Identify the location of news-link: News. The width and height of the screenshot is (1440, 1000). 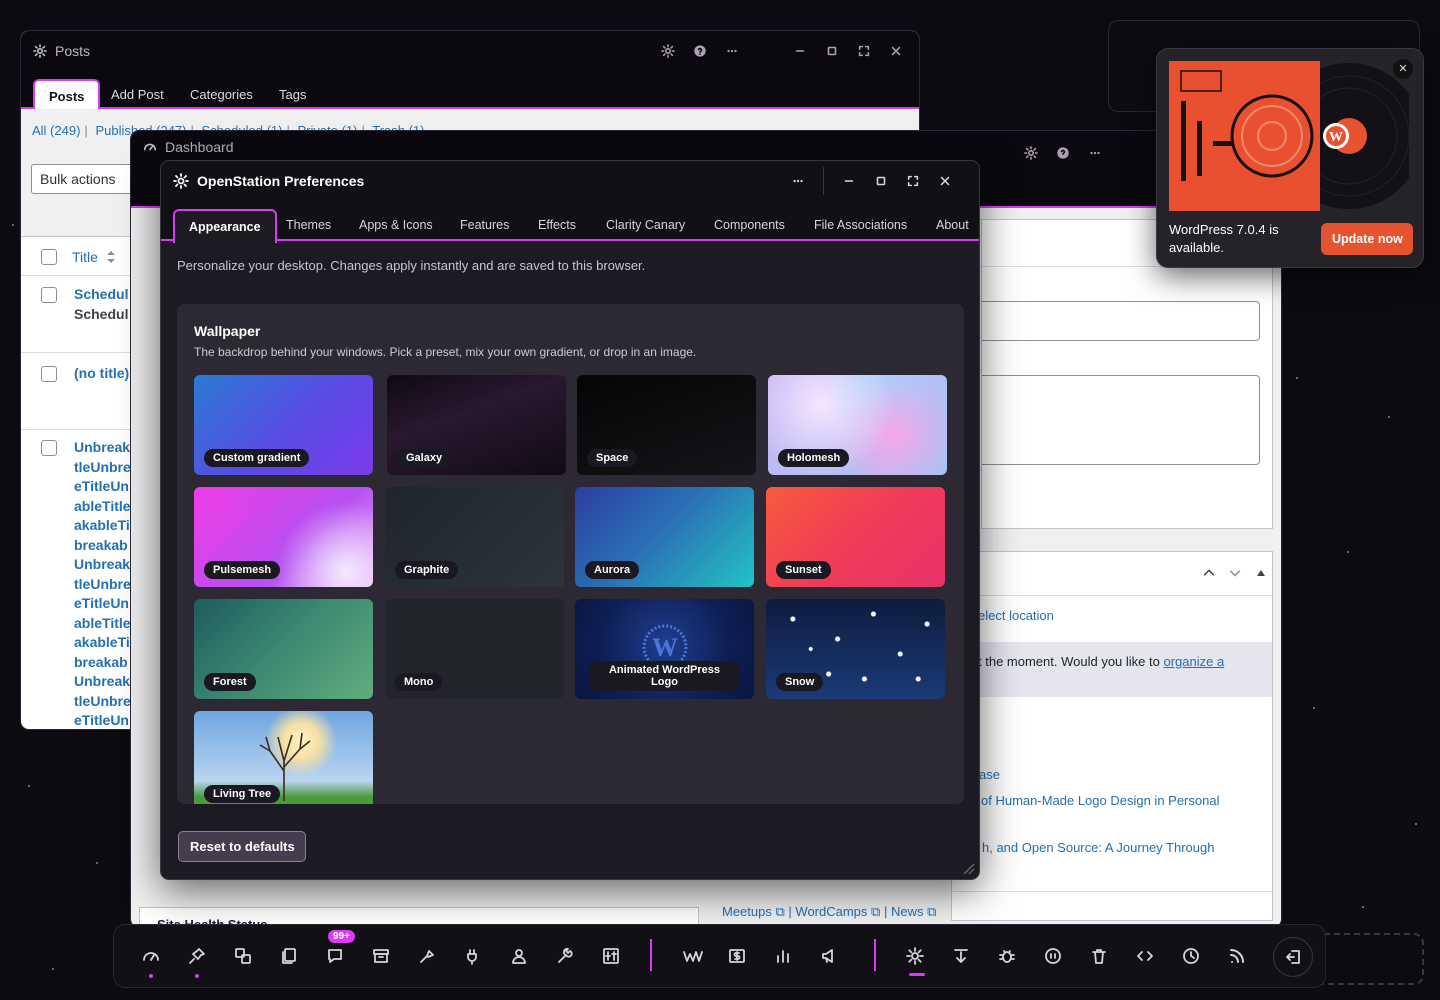
(907, 911).